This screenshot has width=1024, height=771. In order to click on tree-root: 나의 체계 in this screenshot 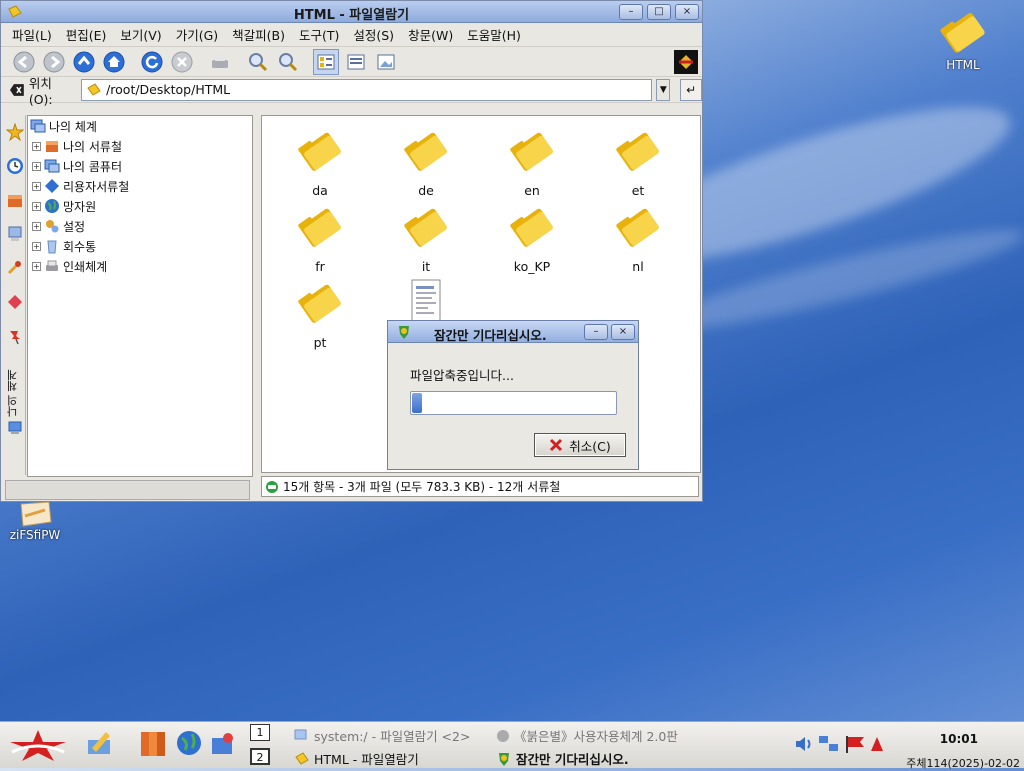, I will do `click(140, 126)`.